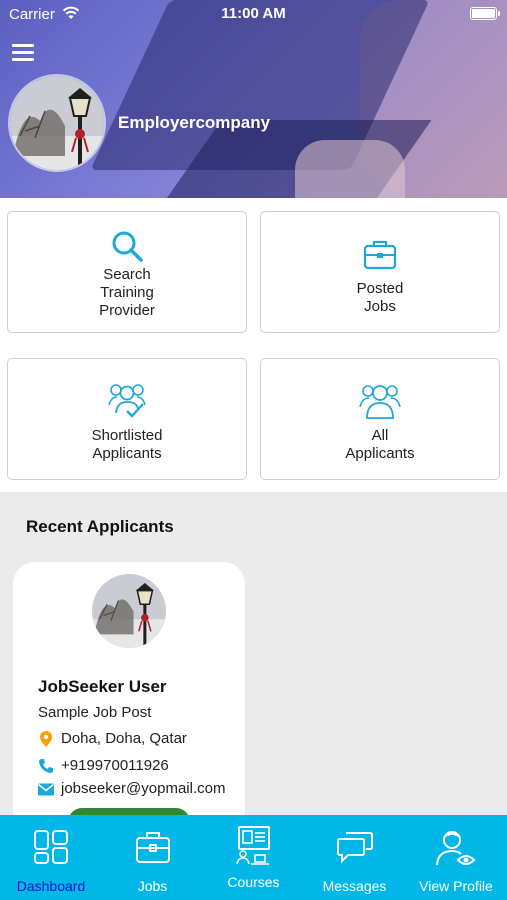 This screenshot has width=507, height=900. What do you see at coordinates (127, 246) in the screenshot?
I see `search-icon` at bounding box center [127, 246].